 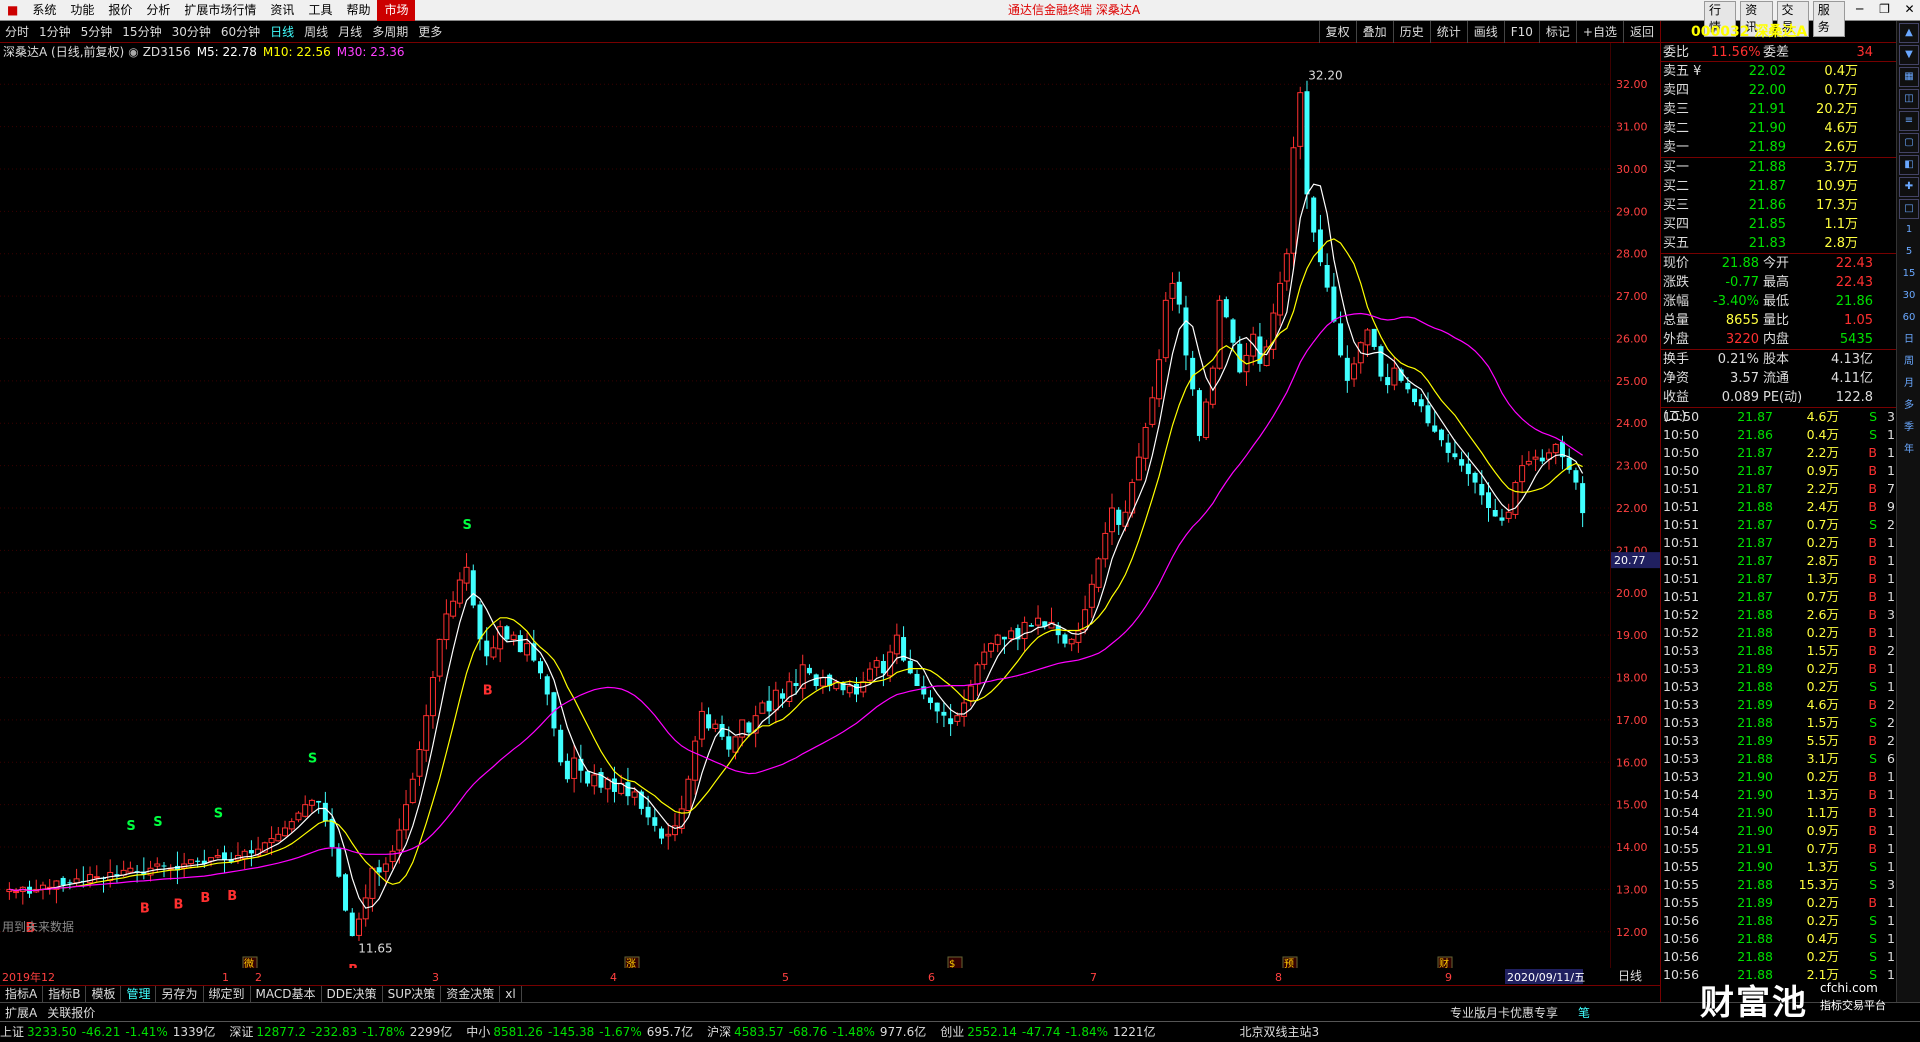 I want to click on event-marker-label: $, so click(x=952, y=963).